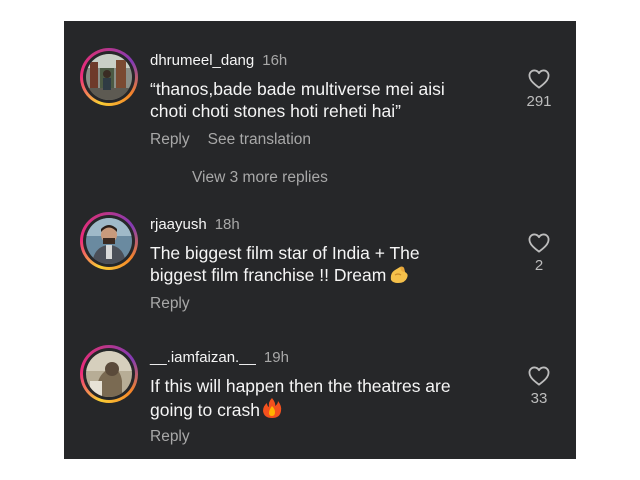 The width and height of the screenshot is (640, 480). Describe the element at coordinates (539, 265) in the screenshot. I see `like-count: 2` at that location.